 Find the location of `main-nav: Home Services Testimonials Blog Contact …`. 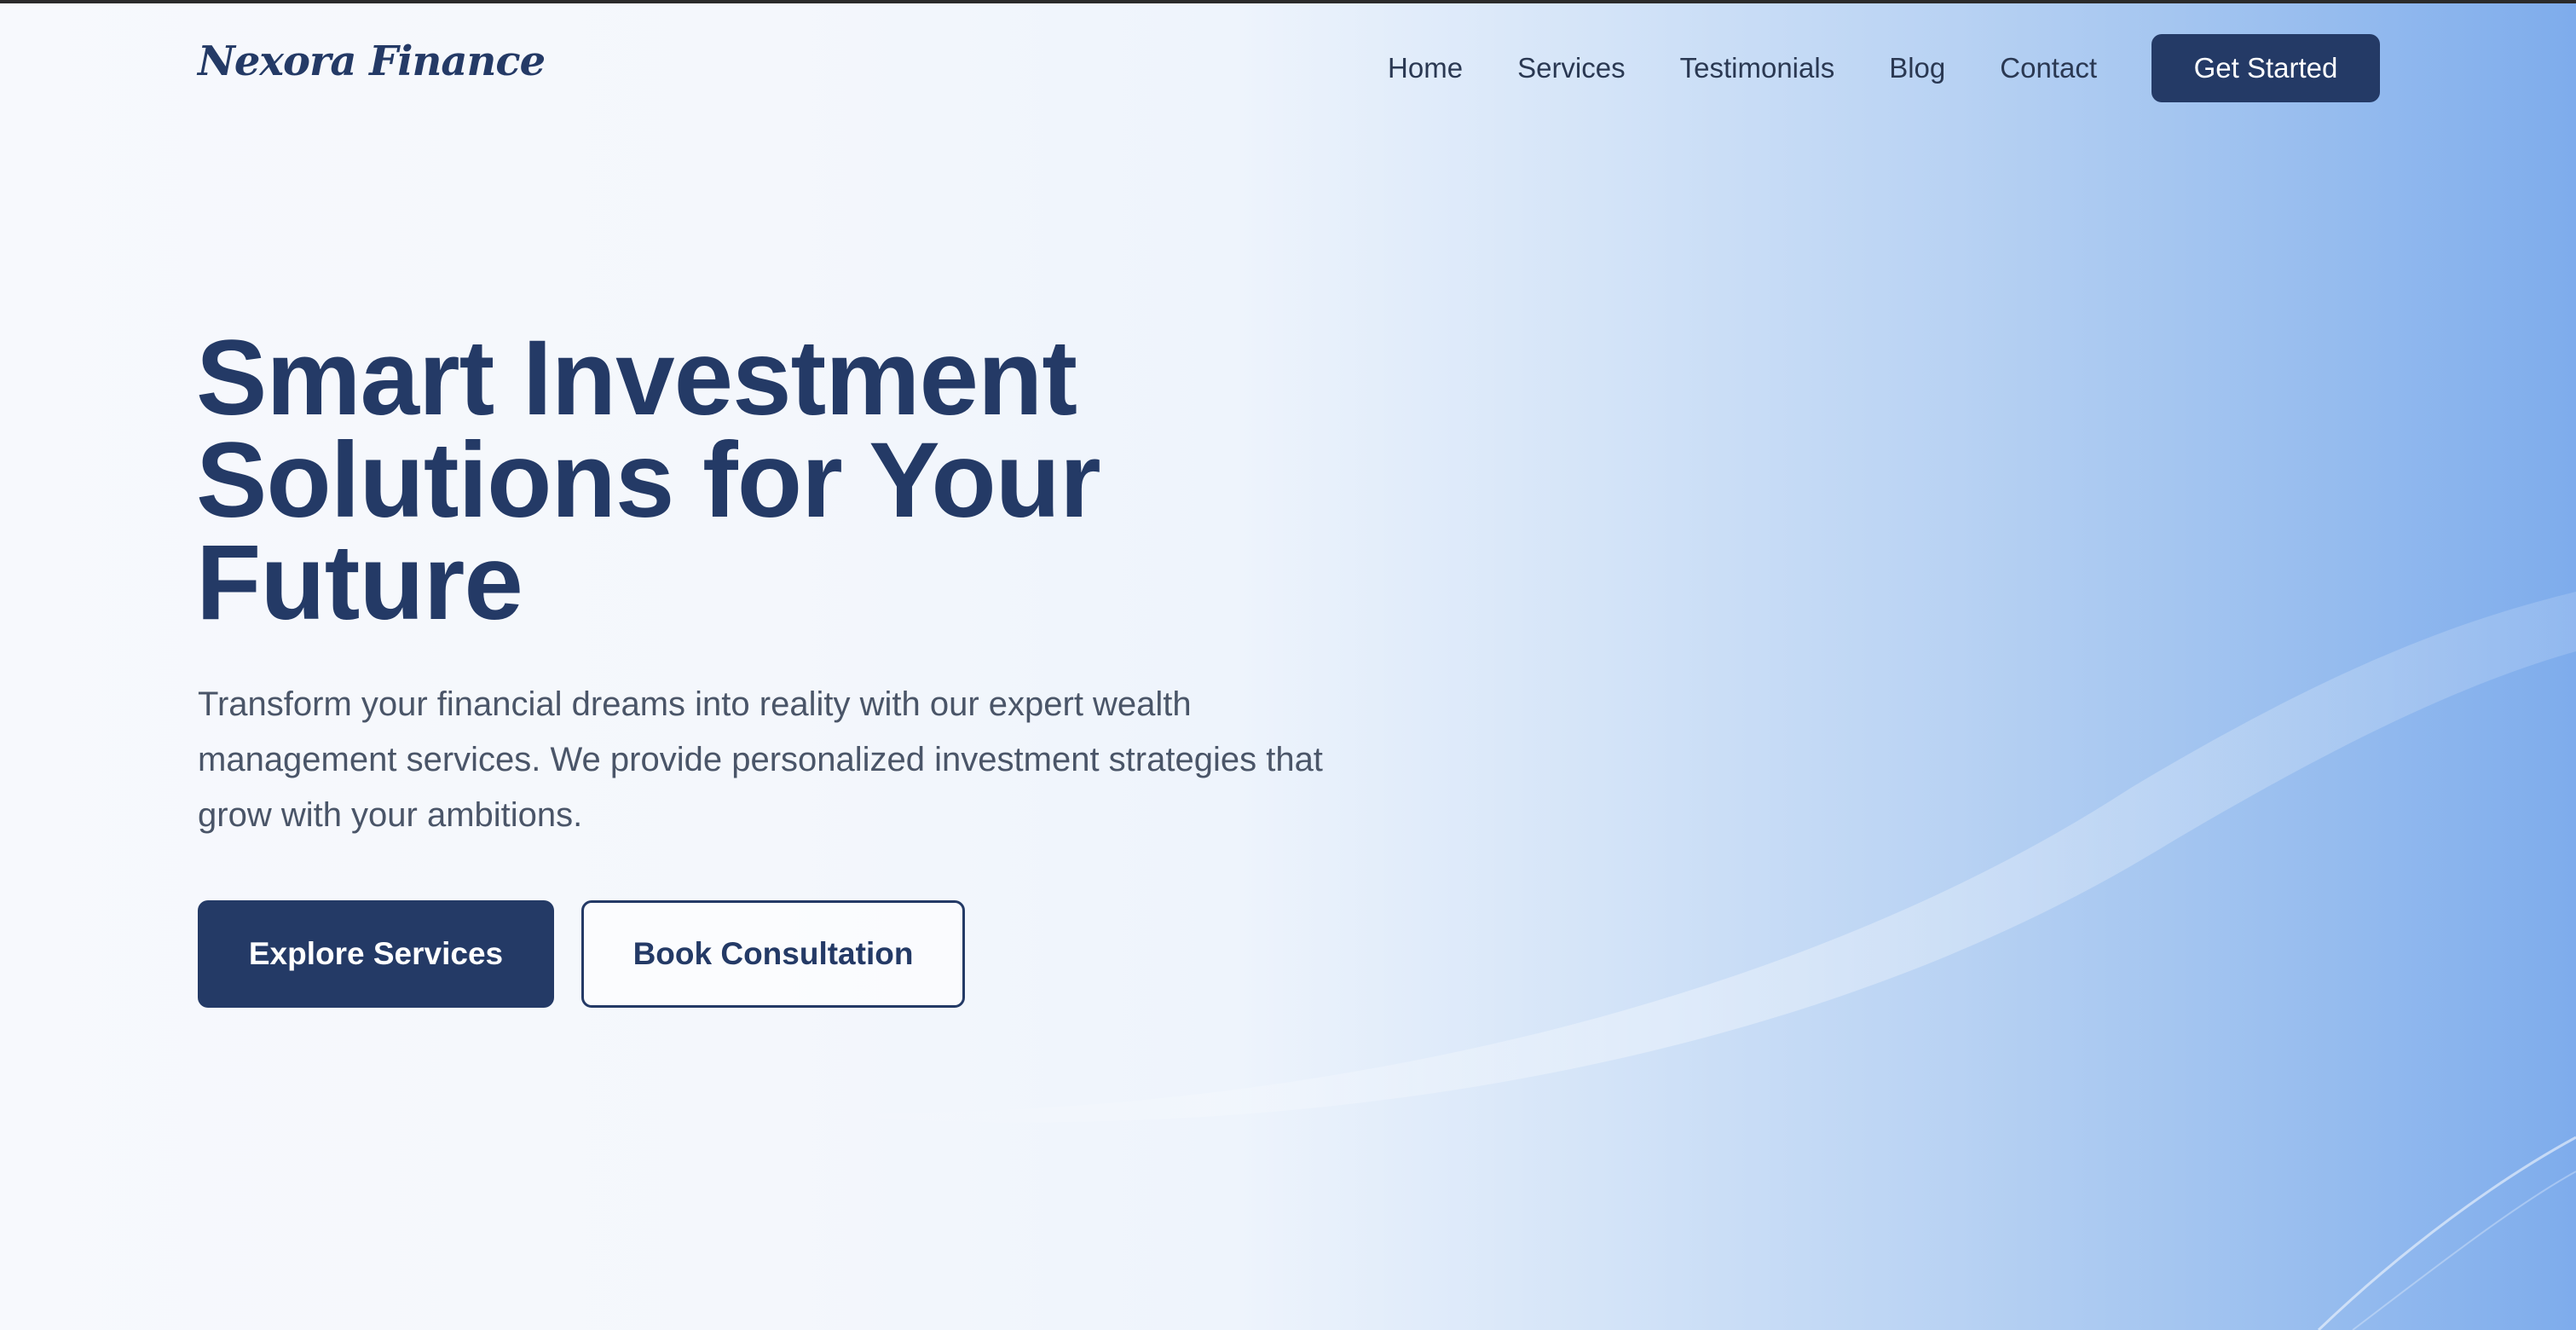

main-nav: Home Services Testimonials Blog Contact … is located at coordinates (1884, 68).